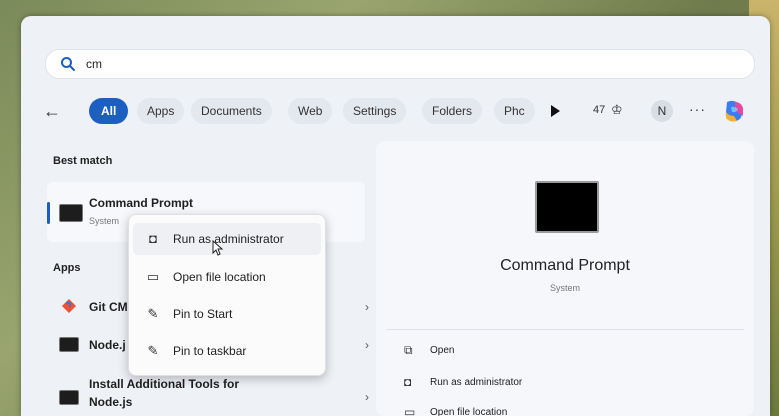  What do you see at coordinates (94, 64) in the screenshot?
I see `search-input: cm` at bounding box center [94, 64].